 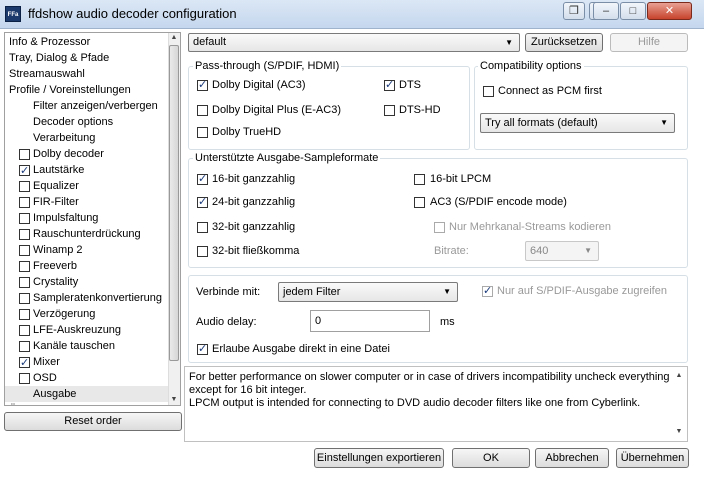 I want to click on sidebar-item: Info & Prozessor, so click(x=87, y=42).